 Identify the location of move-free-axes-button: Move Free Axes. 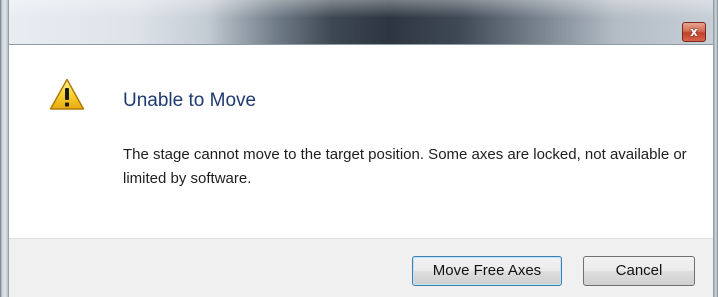
(487, 271).